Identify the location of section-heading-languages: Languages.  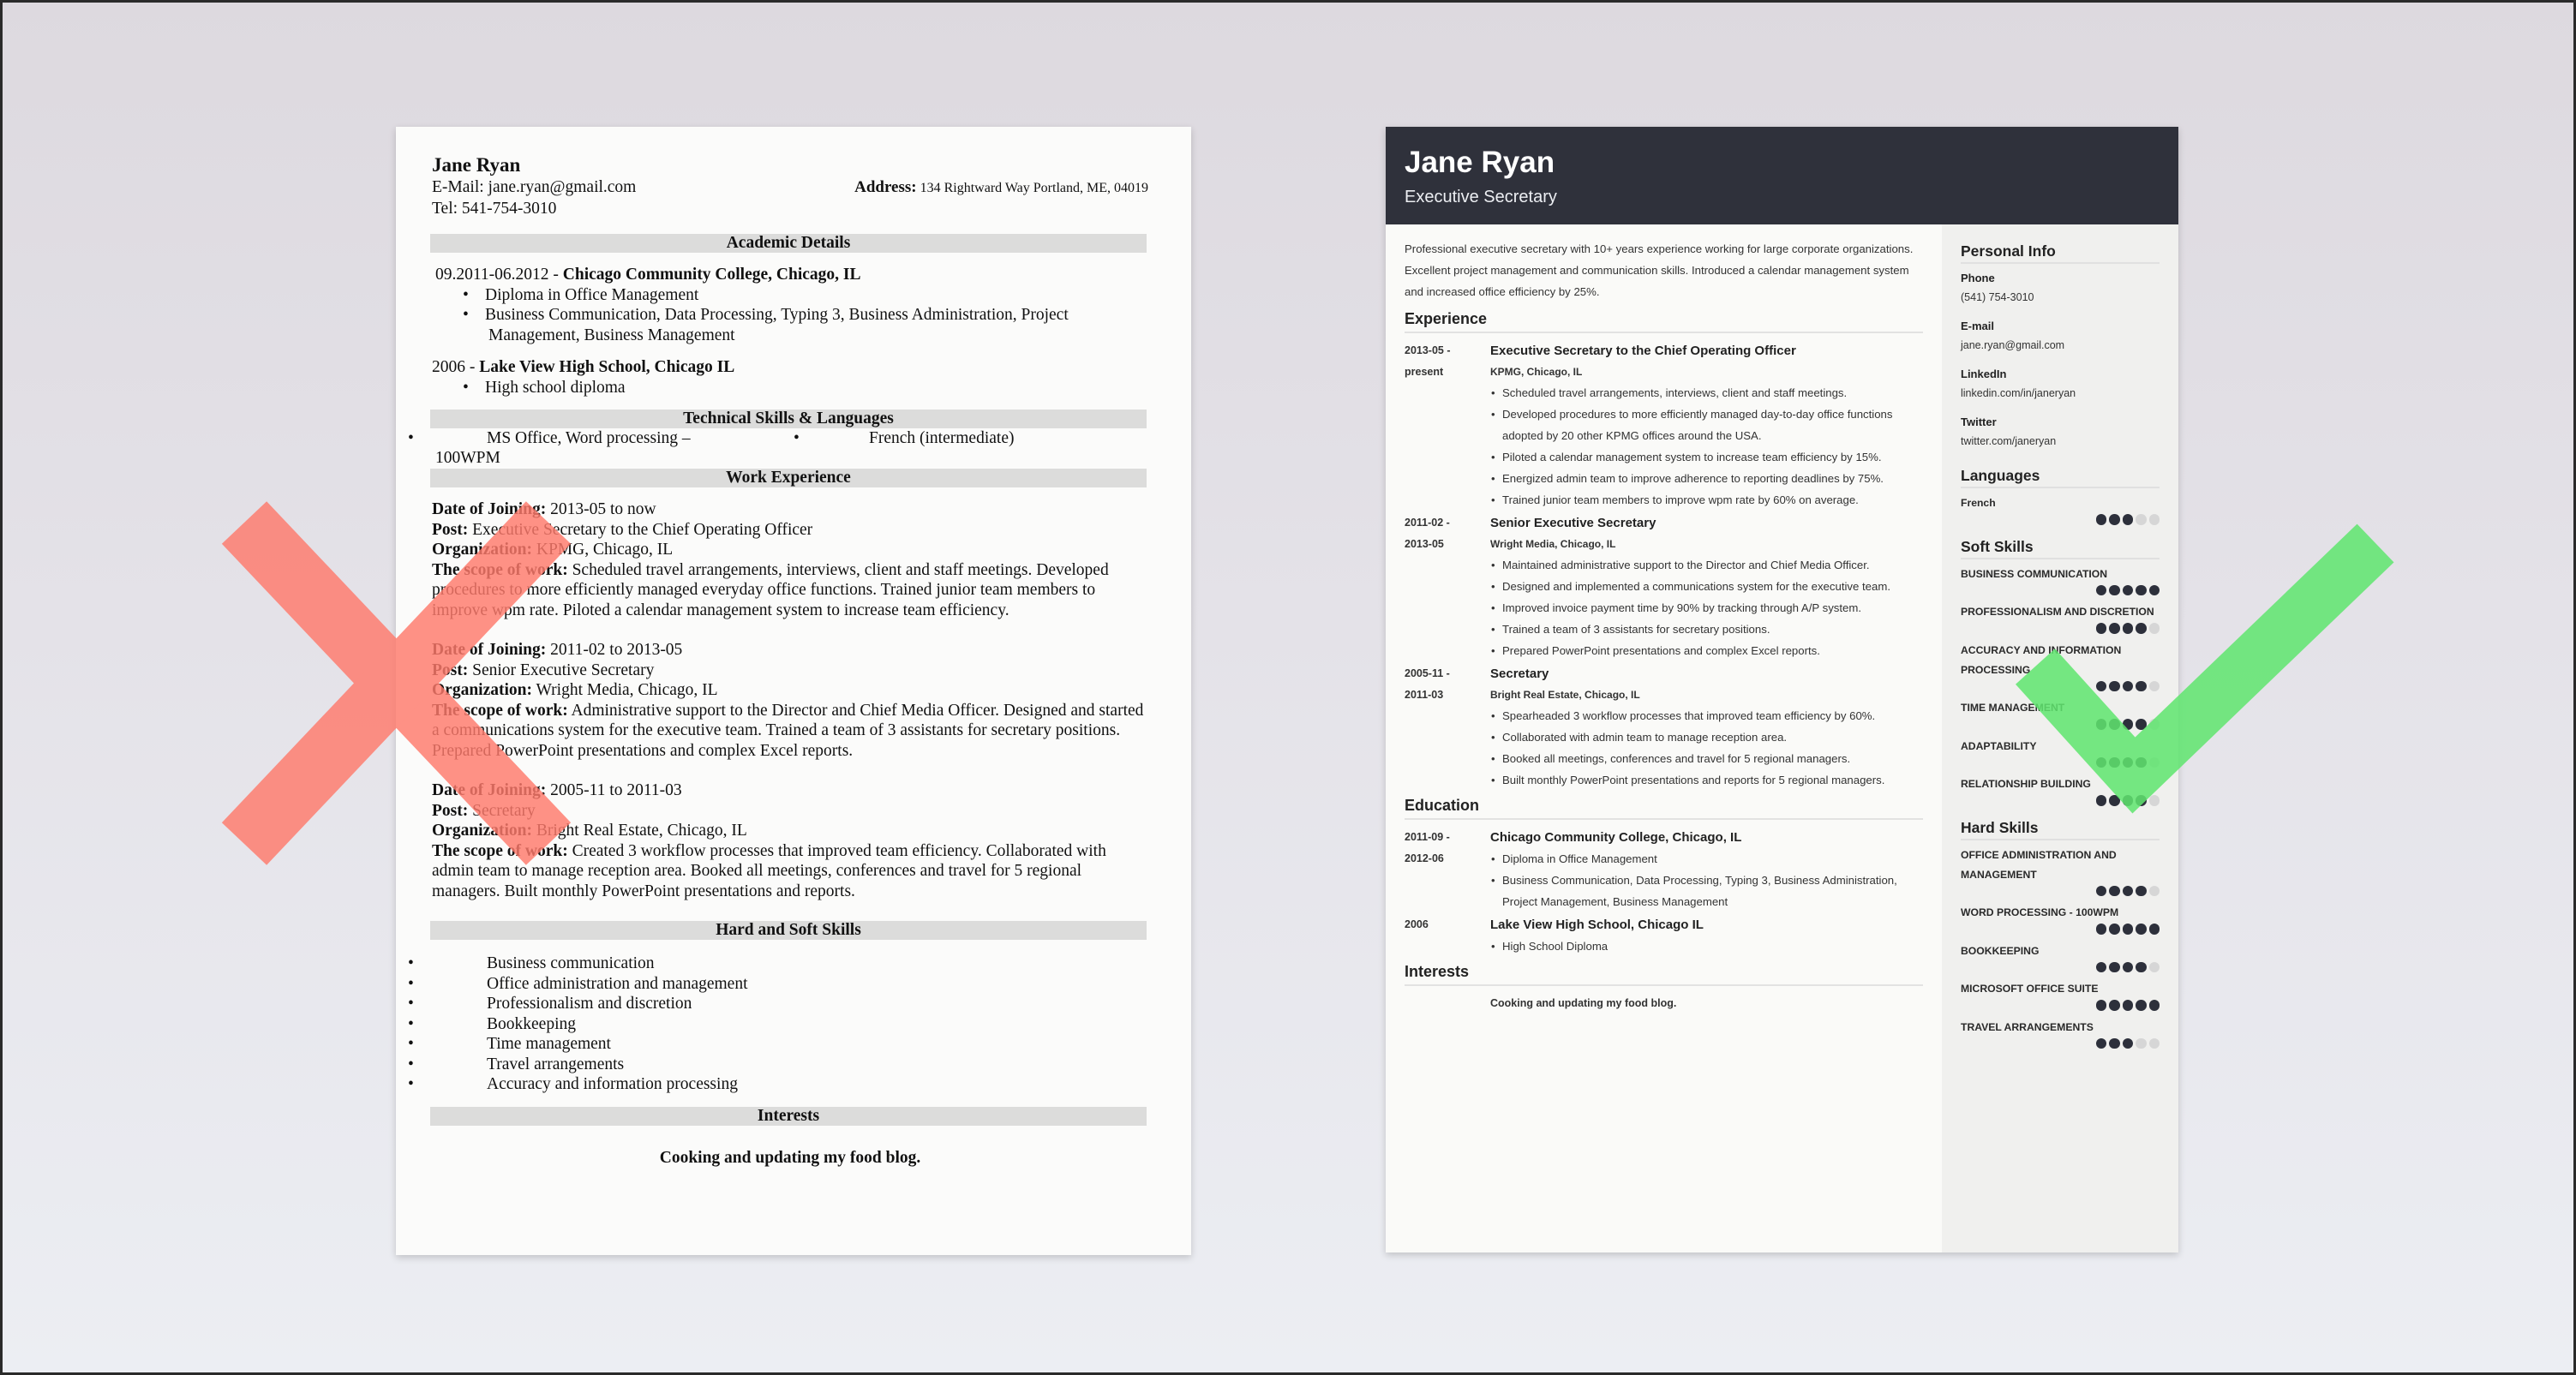
(2060, 474).